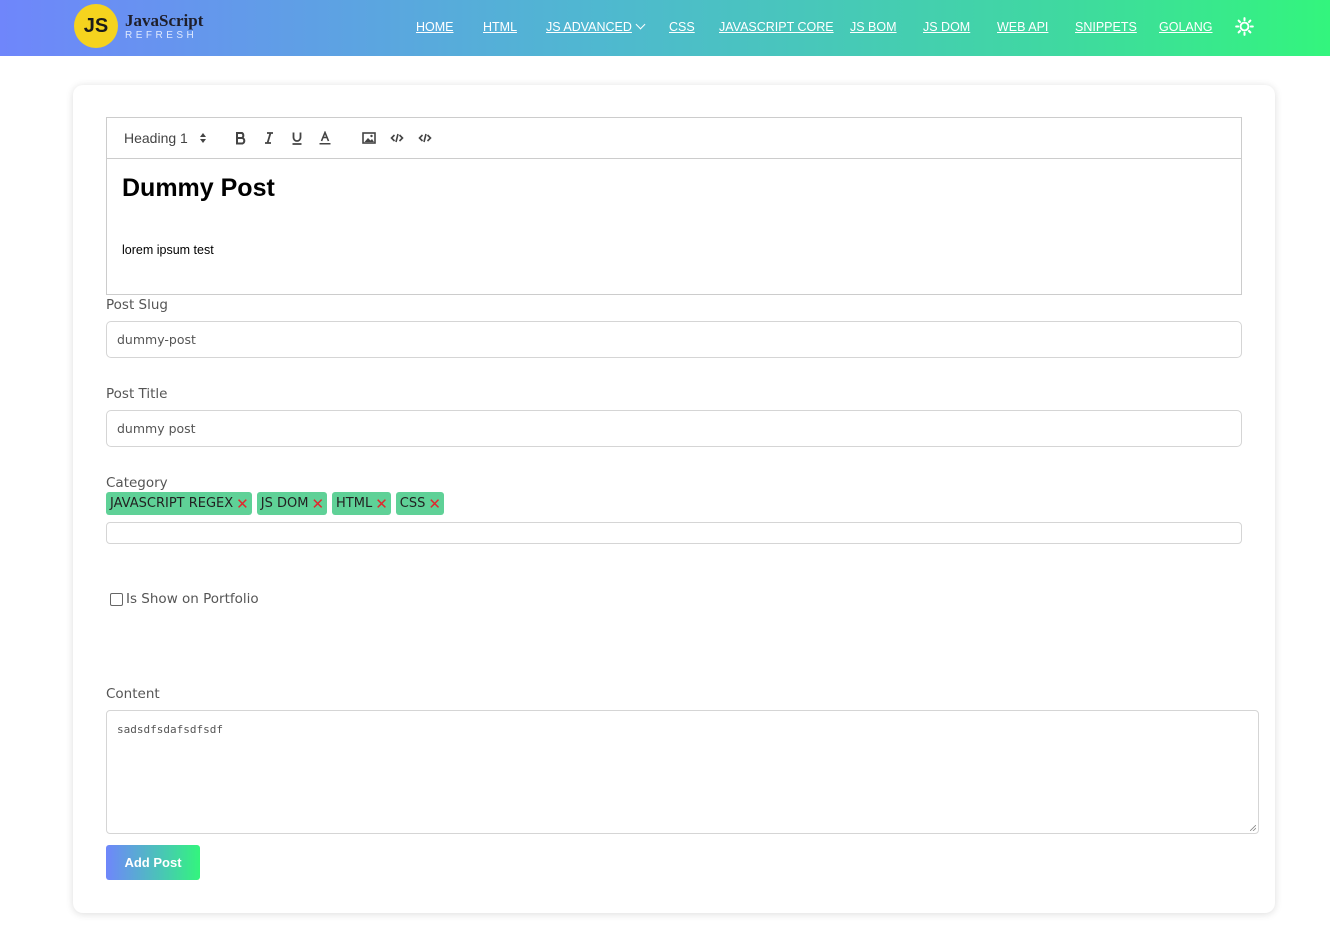  Describe the element at coordinates (500, 27) in the screenshot. I see `nav-html: HTML` at that location.